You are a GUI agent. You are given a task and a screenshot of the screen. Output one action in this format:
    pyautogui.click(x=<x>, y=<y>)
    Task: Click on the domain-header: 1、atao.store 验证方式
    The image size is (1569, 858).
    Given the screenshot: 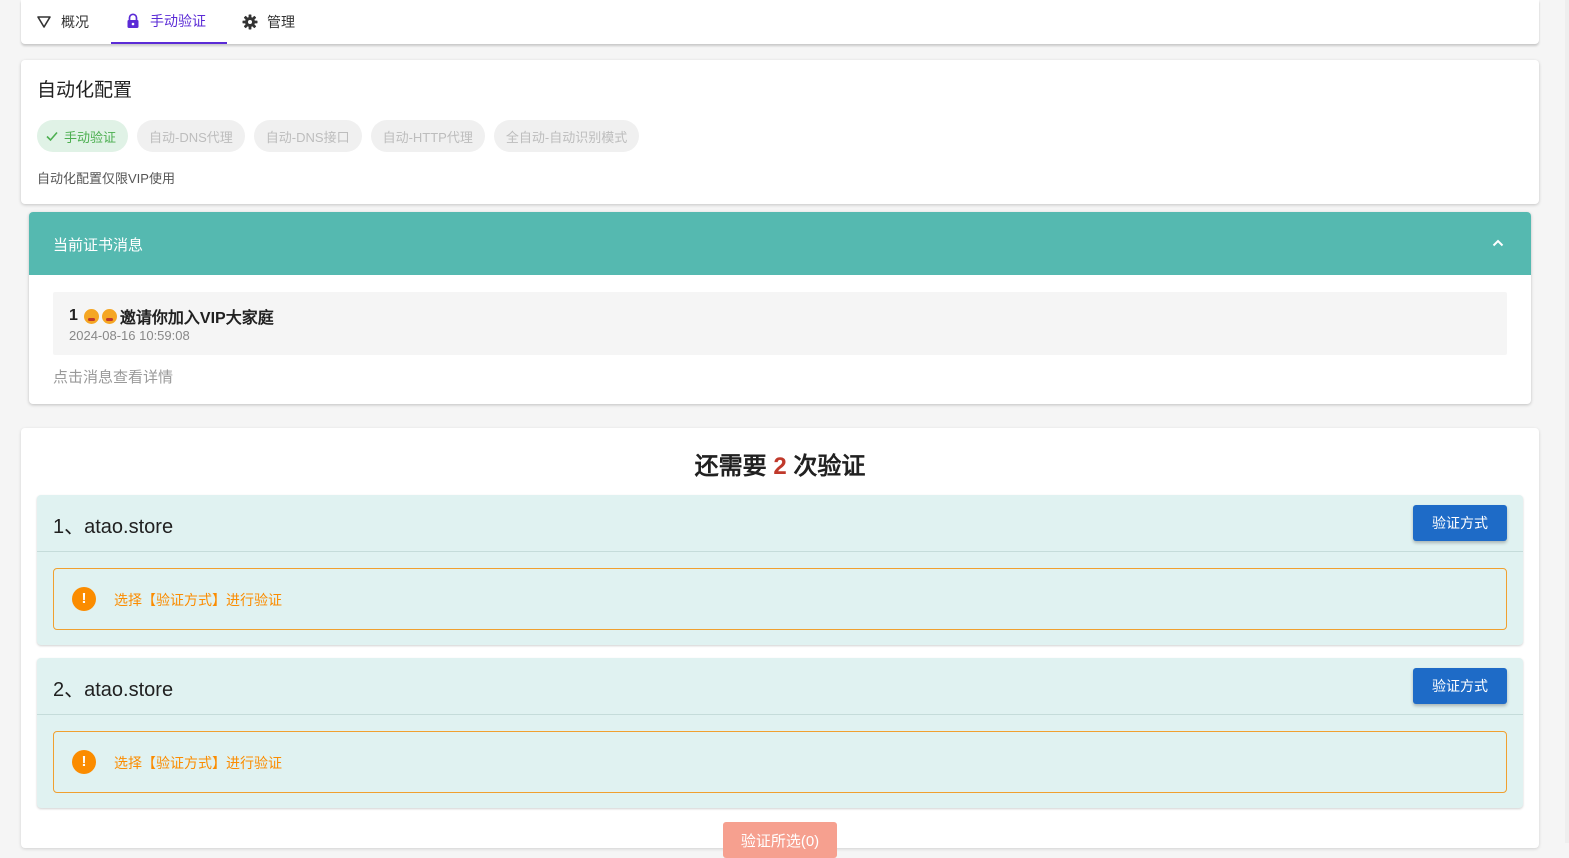 What is the action you would take?
    pyautogui.click(x=780, y=523)
    